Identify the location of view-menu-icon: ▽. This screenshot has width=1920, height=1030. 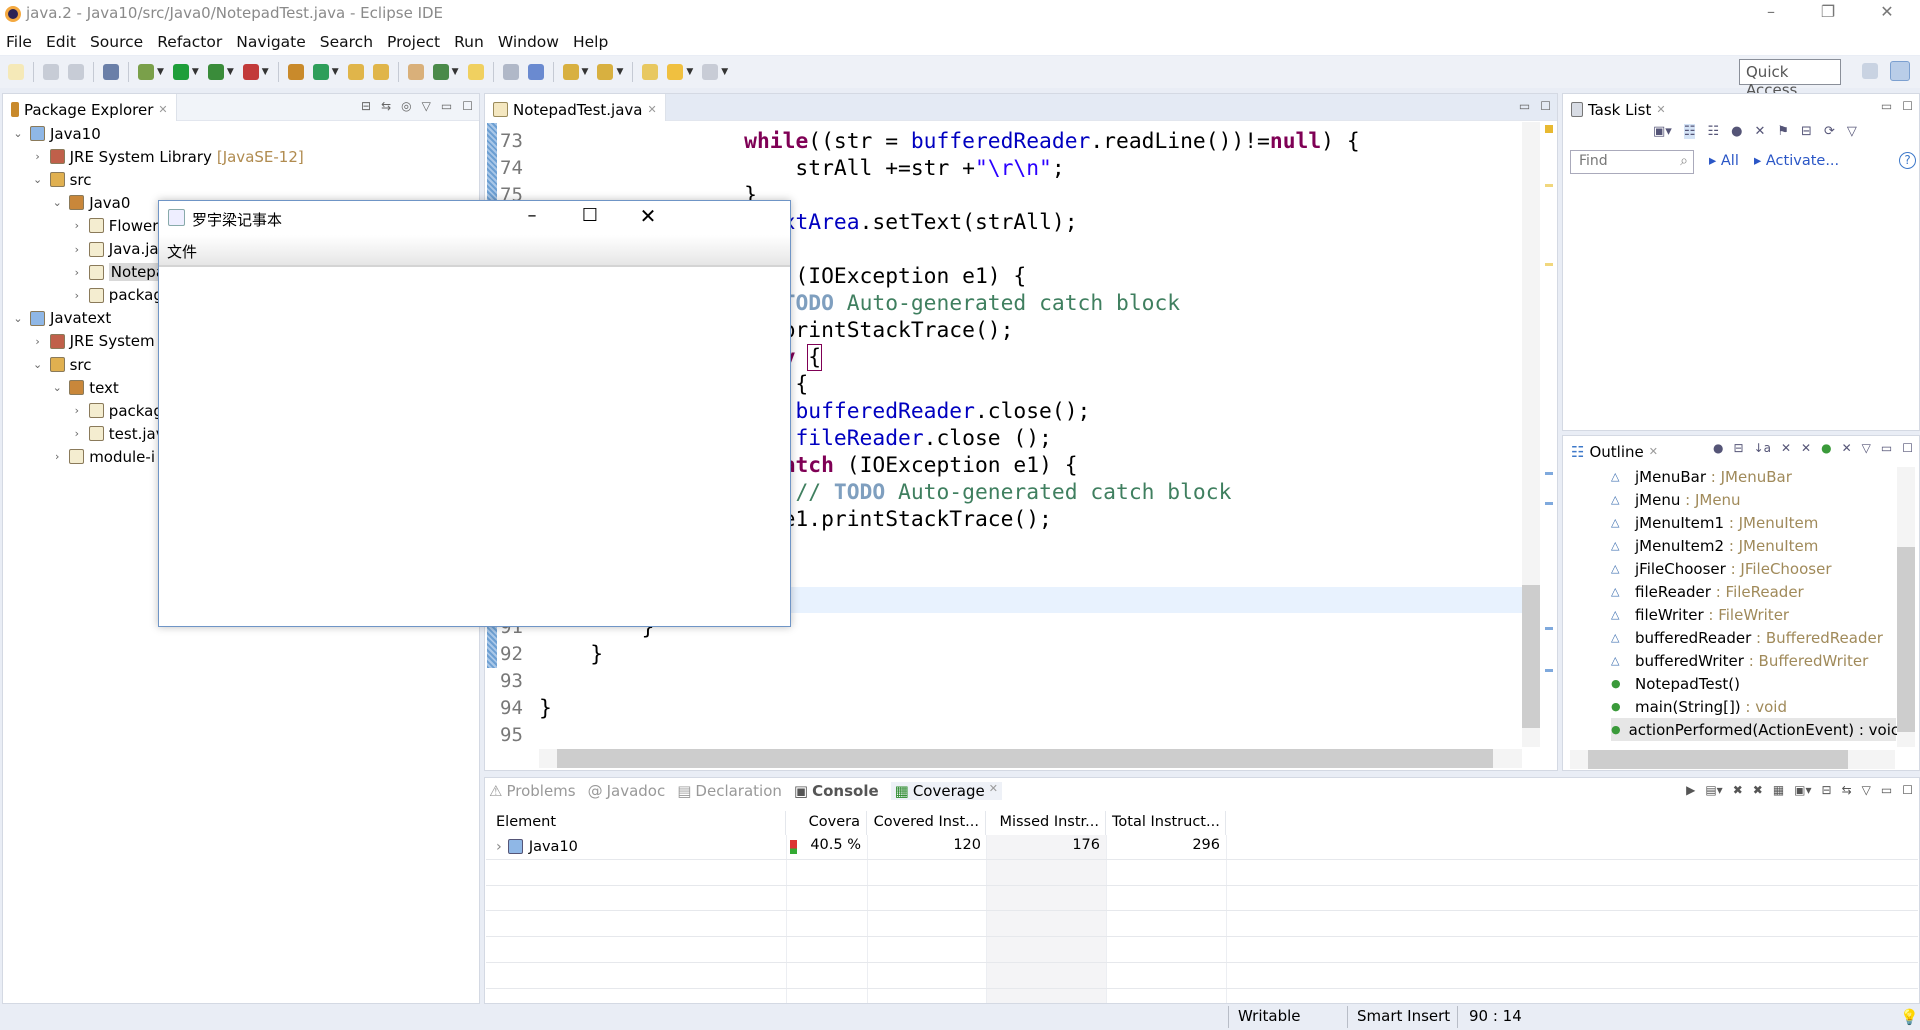
(1852, 131).